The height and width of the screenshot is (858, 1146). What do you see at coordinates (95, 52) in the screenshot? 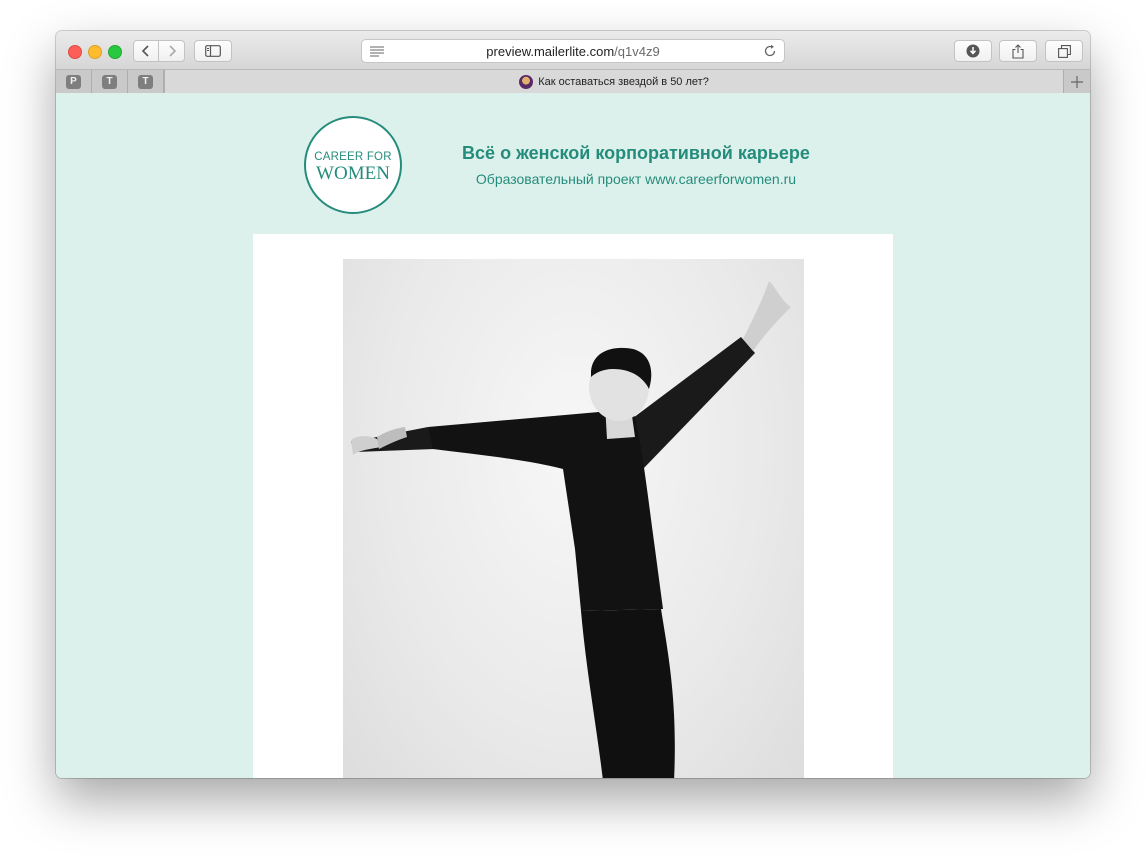
I see `minimize-window-button` at bounding box center [95, 52].